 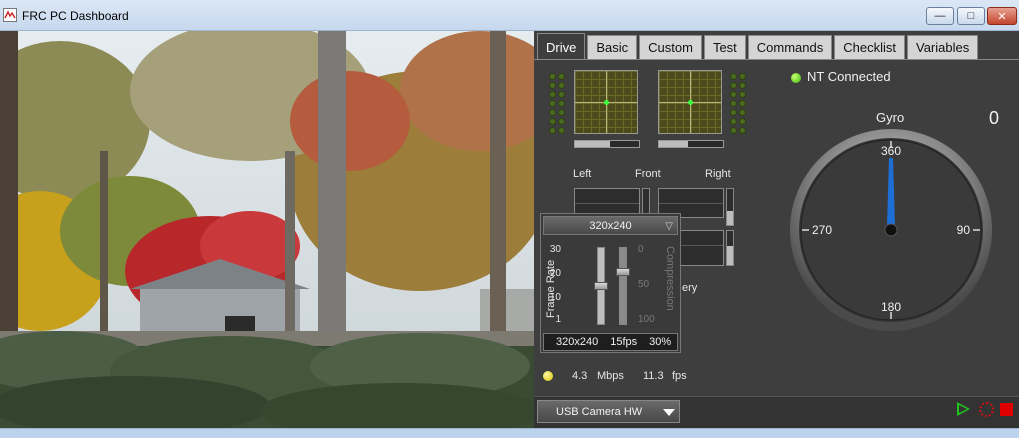 I want to click on joystick-1-position, so click(x=606, y=102).